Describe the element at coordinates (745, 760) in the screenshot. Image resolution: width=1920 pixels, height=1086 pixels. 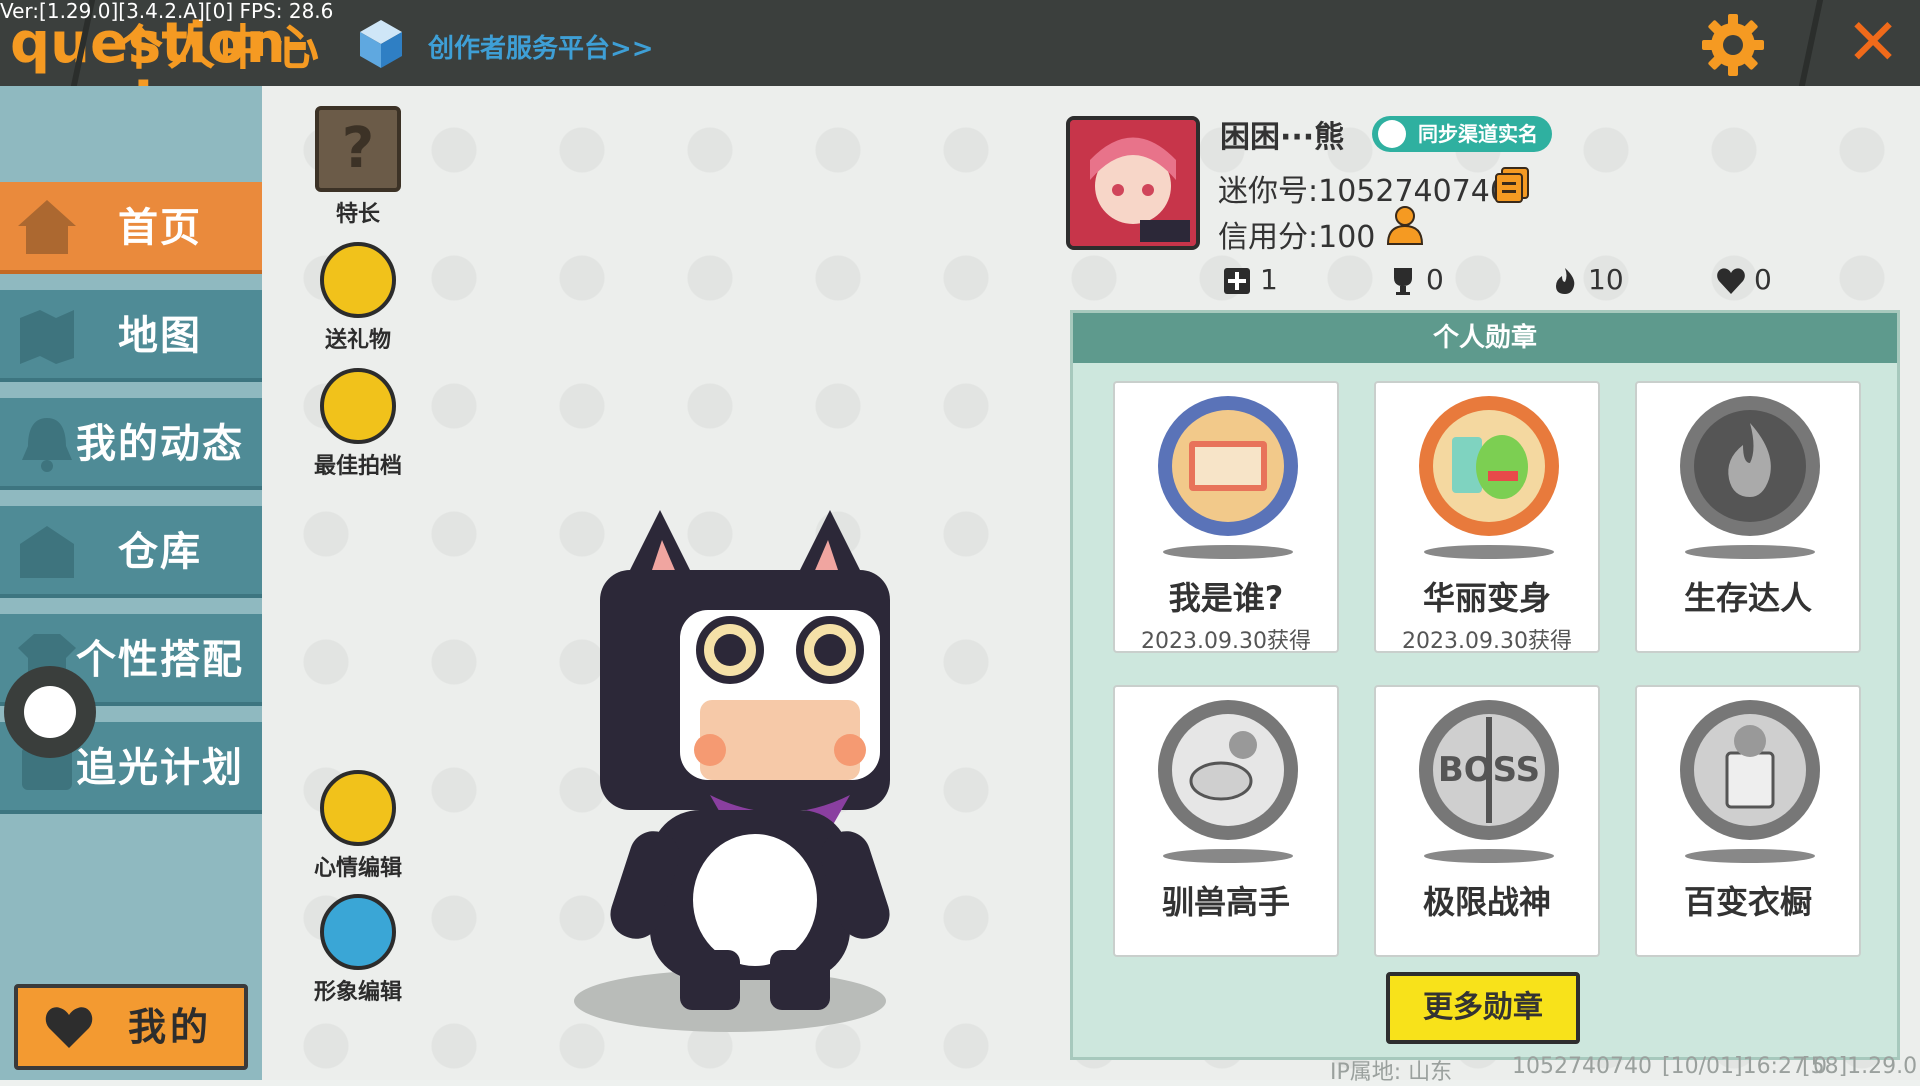
I see `player-character` at that location.